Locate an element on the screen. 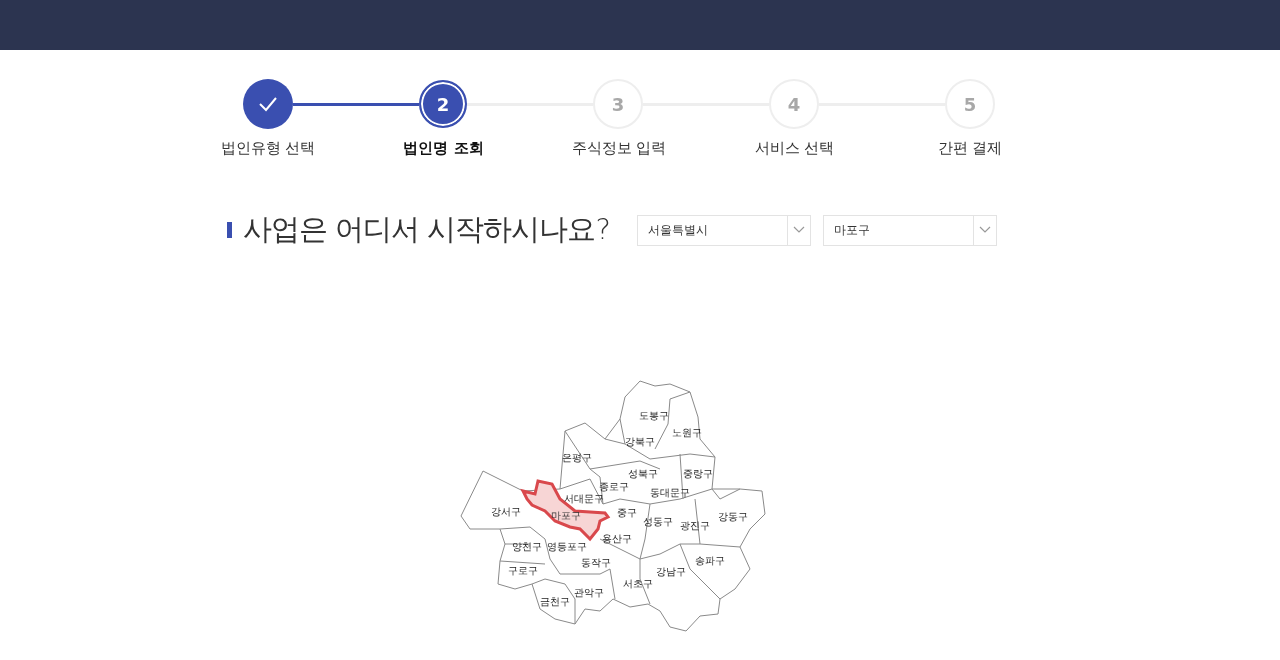 Image resolution: width=1280 pixels, height=660 pixels. district-label: 강동구 is located at coordinates (733, 516).